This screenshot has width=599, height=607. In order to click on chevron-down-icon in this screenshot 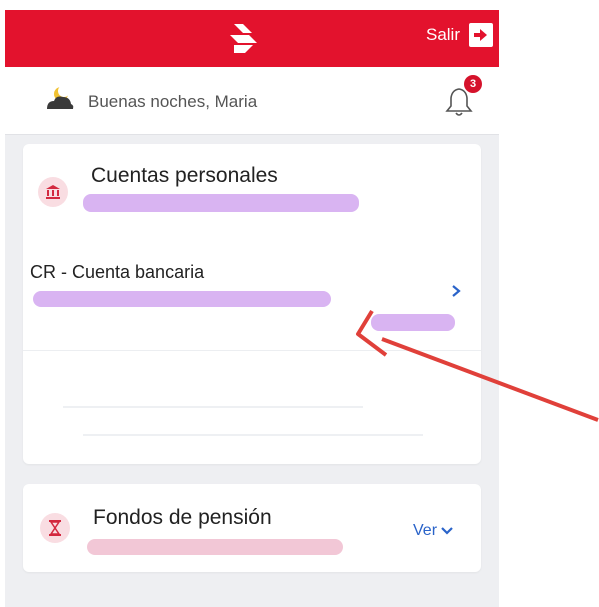, I will do `click(447, 531)`.